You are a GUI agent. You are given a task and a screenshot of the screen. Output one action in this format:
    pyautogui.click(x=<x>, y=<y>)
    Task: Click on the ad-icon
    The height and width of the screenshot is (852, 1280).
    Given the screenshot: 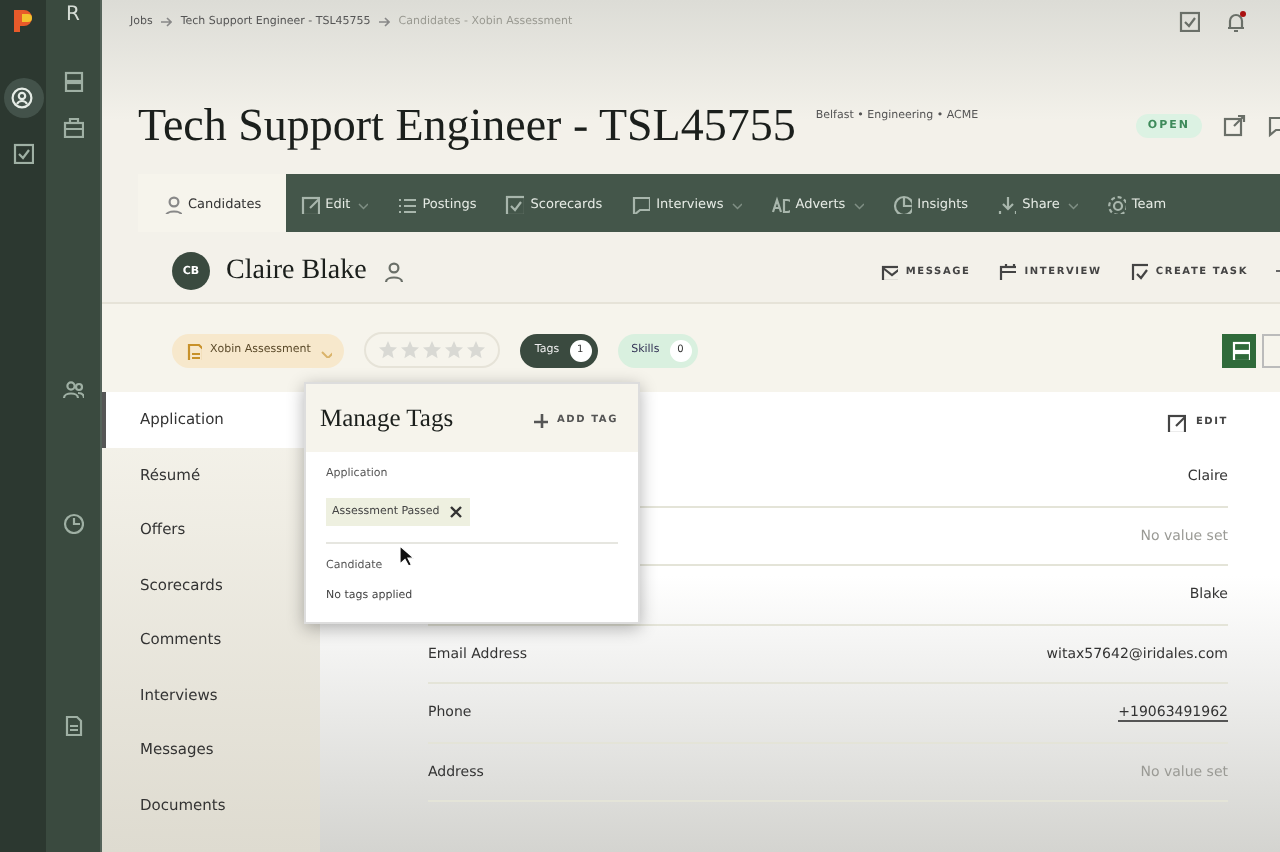 What is the action you would take?
    pyautogui.click(x=779, y=203)
    